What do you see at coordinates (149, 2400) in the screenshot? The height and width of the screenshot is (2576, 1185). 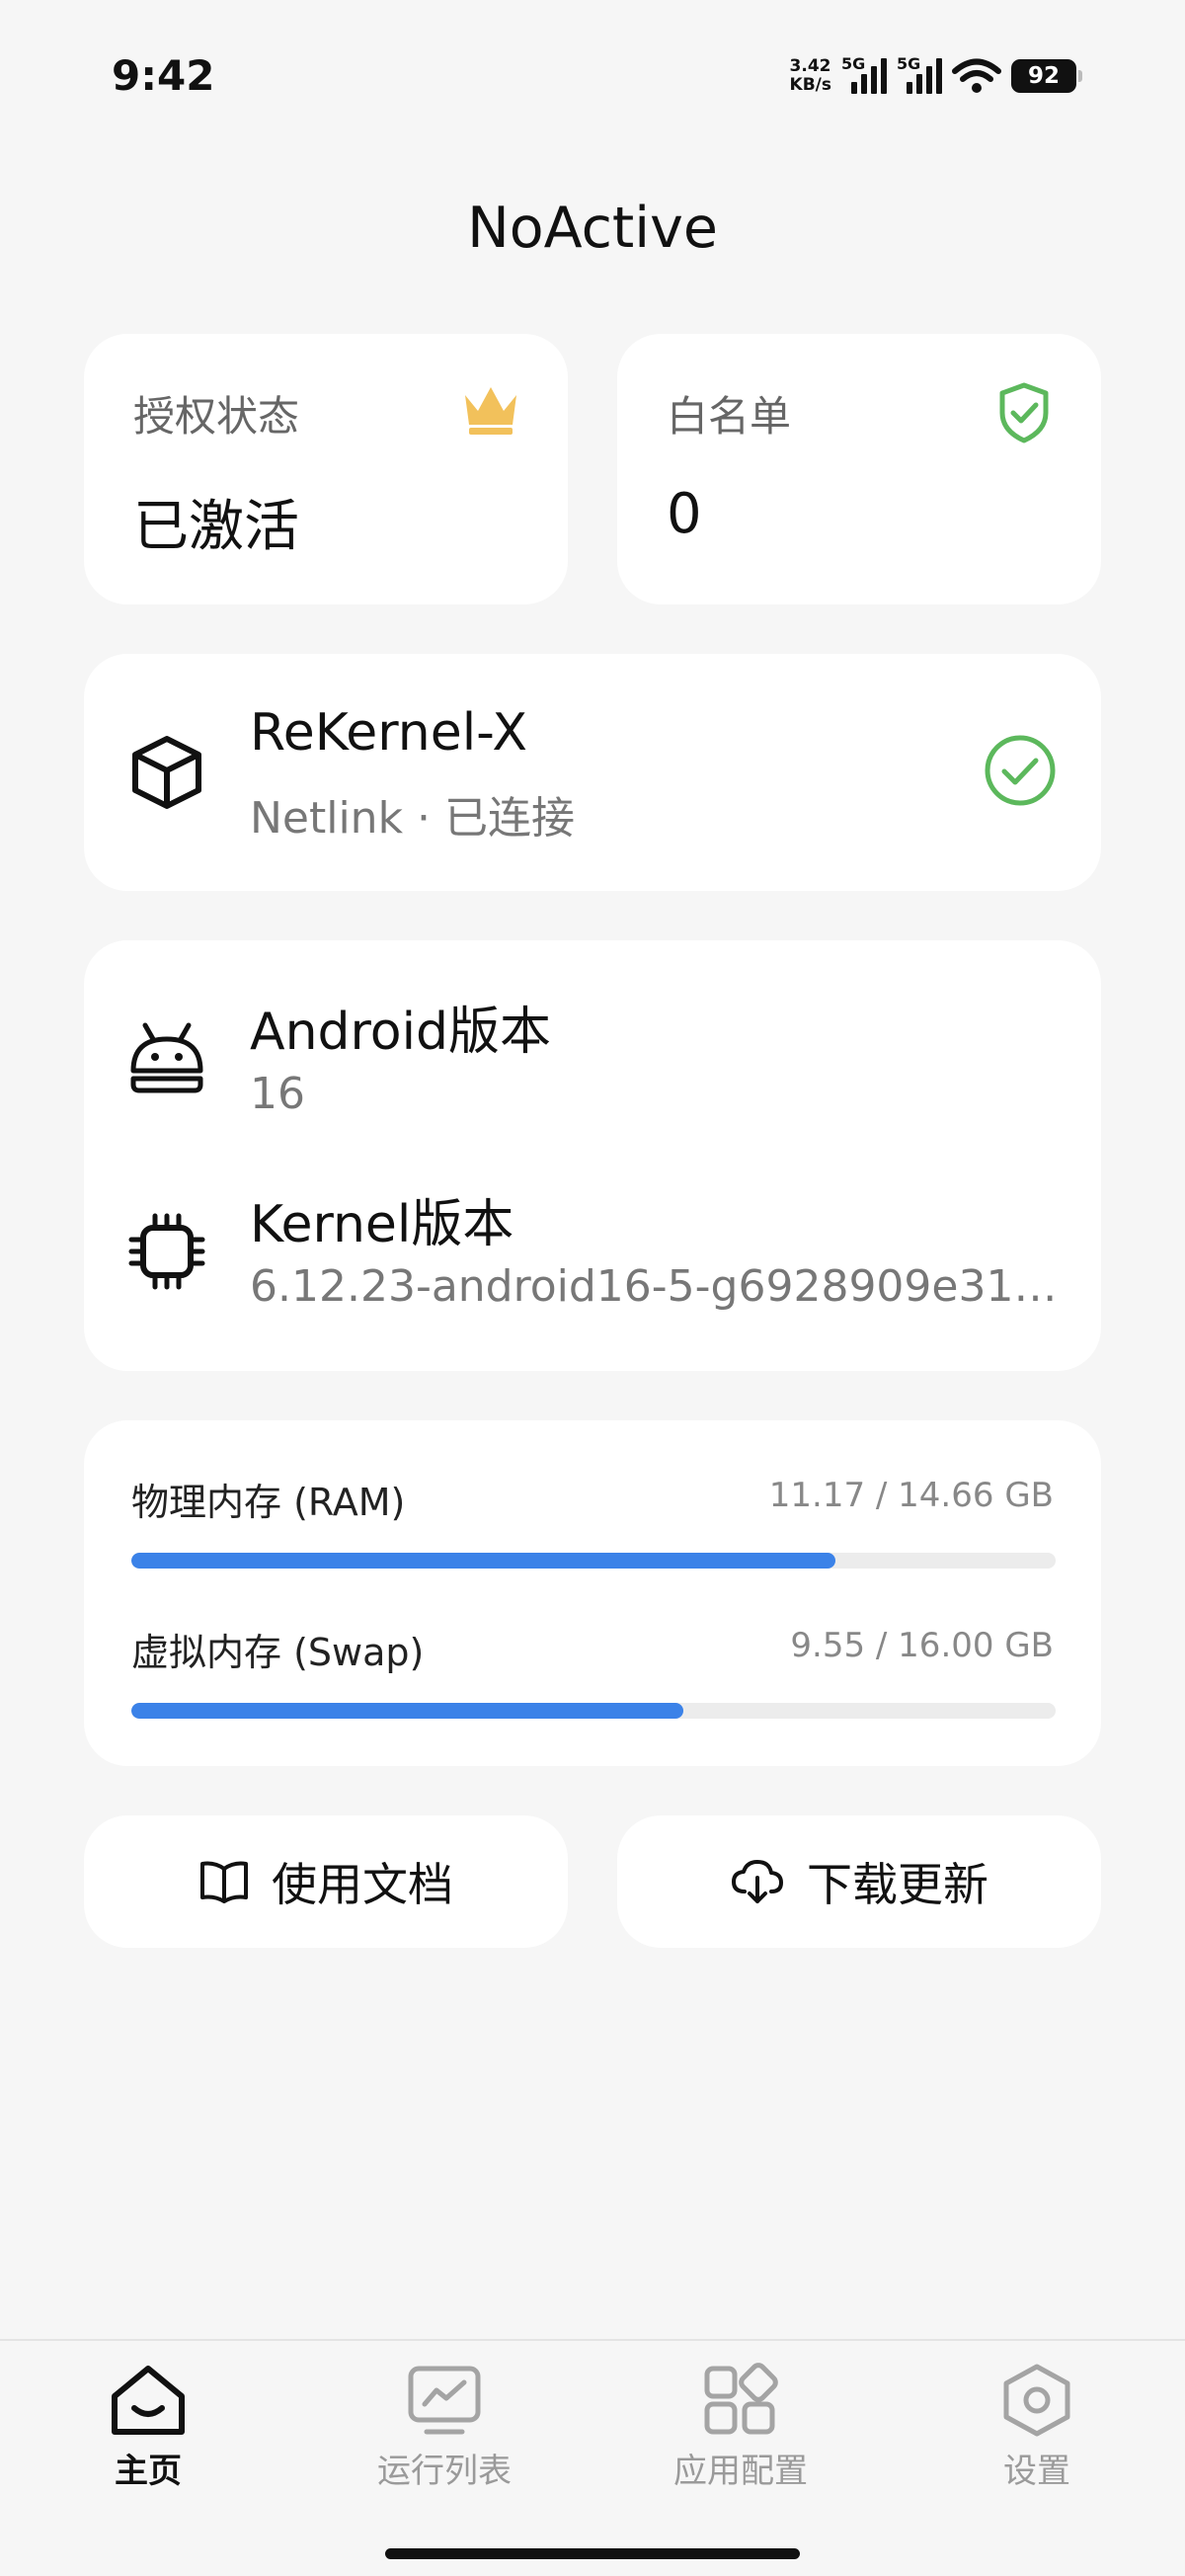 I see `home-icon` at bounding box center [149, 2400].